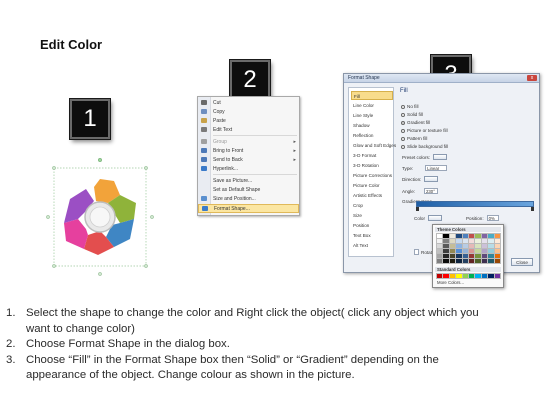 Image resolution: width=560 pixels, height=420 pixels. Describe the element at coordinates (372, 135) in the screenshot. I see `nav-item-reflection: Reflection` at that location.